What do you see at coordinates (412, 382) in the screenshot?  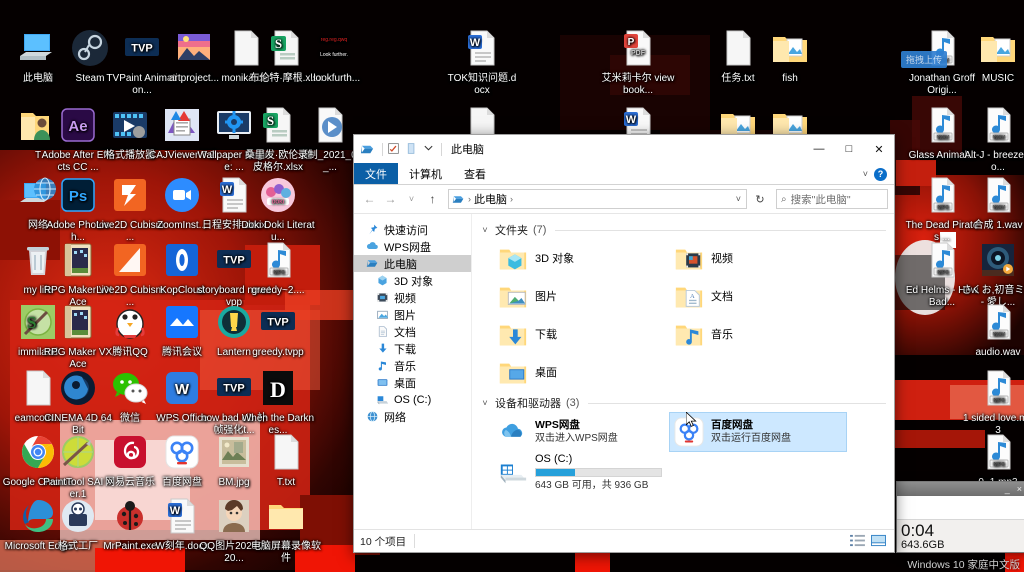 I see `sidebar-item-9: 桌面` at bounding box center [412, 382].